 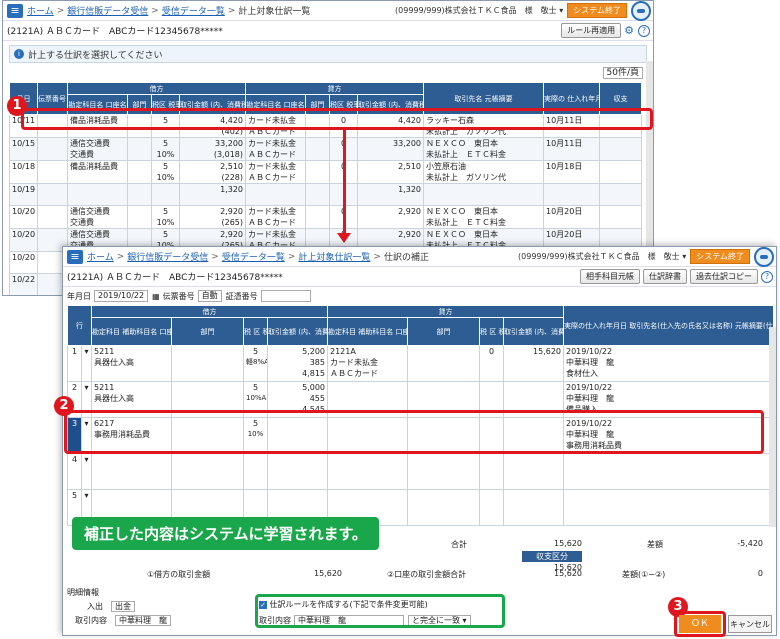 I want to click on row-credit-tax: 0, so click(x=491, y=363).